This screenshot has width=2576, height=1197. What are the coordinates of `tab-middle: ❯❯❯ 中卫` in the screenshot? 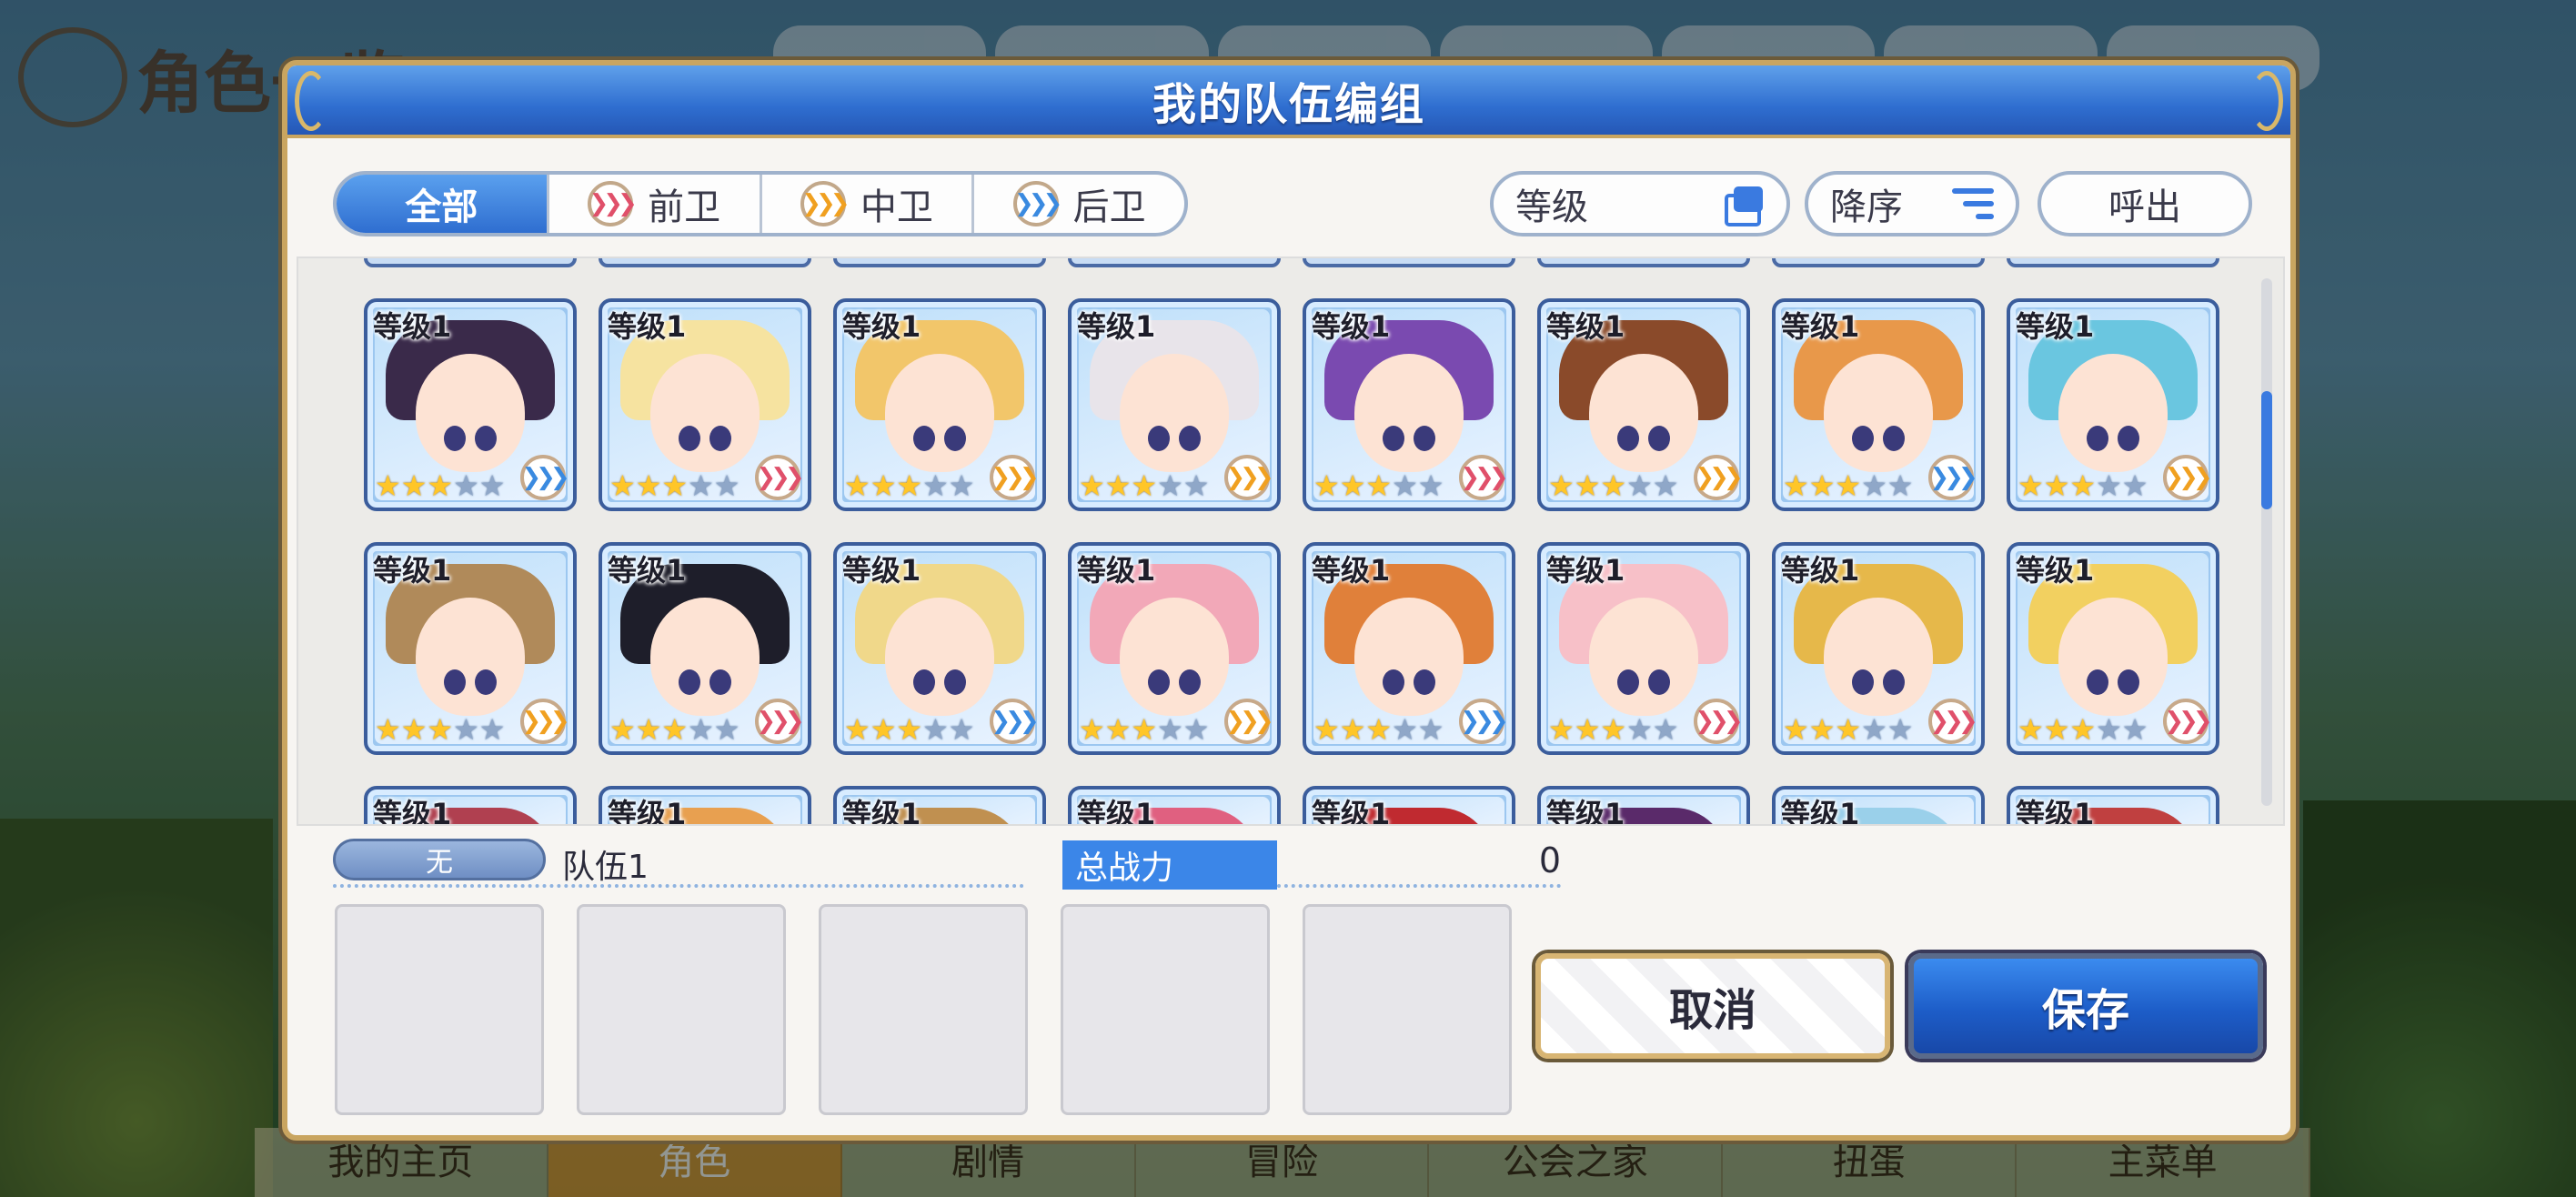 It's located at (868, 204).